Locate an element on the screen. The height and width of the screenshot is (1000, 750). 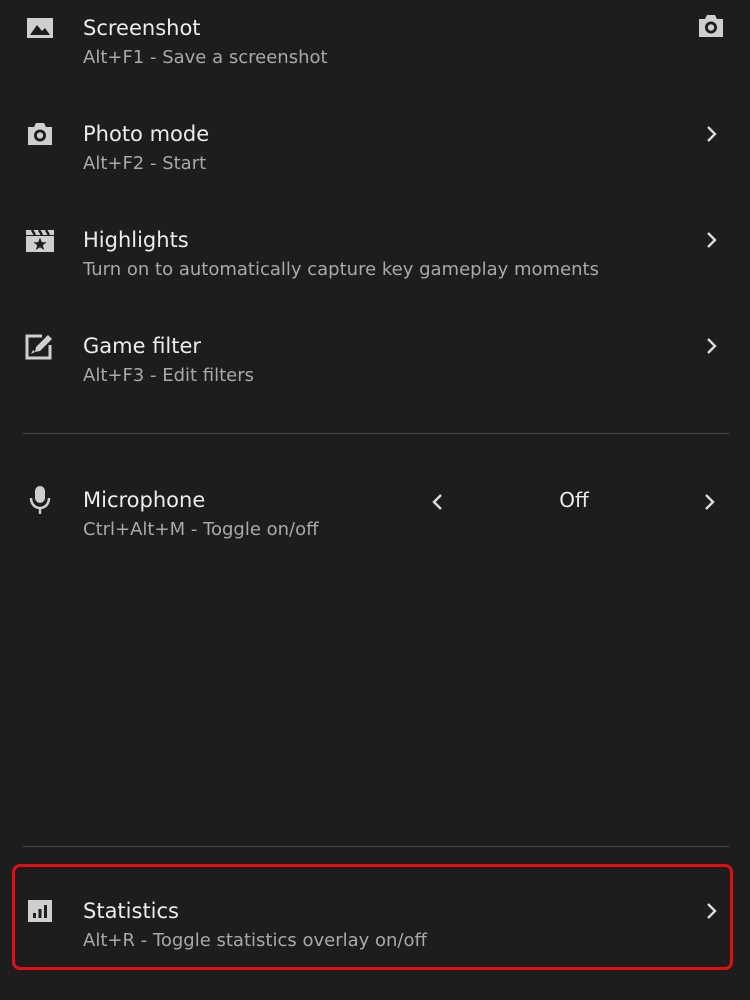
microphone-title: Microphone is located at coordinates (144, 500).